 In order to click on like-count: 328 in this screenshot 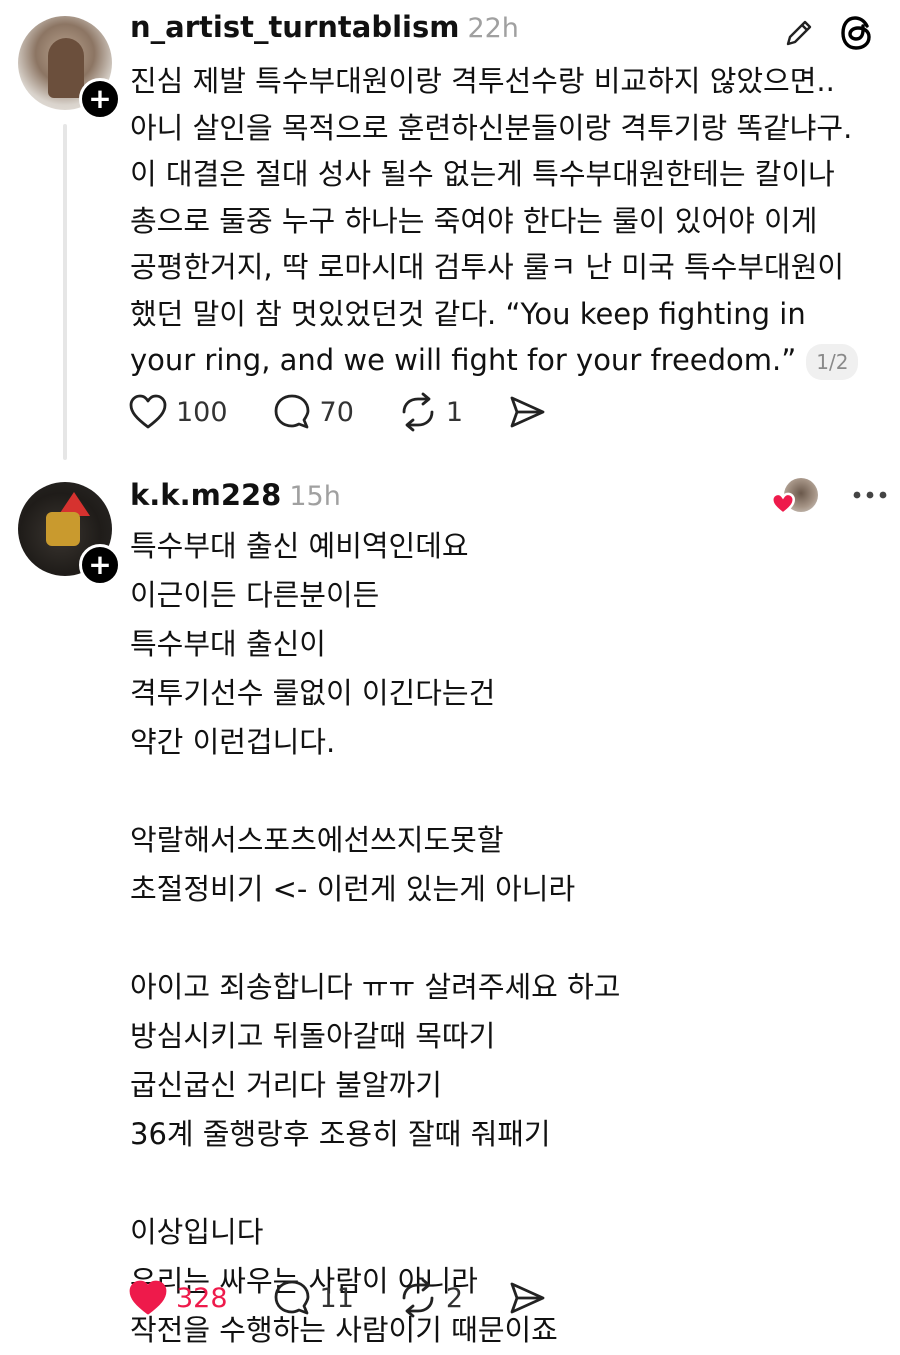, I will do `click(202, 1298)`.